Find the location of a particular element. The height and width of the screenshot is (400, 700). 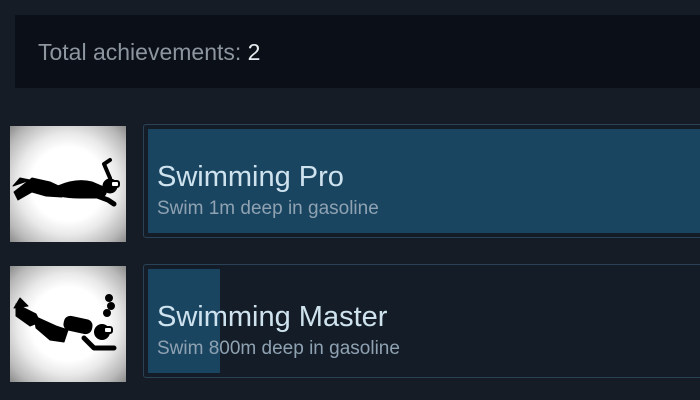

total-achievements-label: Total achievements: is located at coordinates (140, 52).